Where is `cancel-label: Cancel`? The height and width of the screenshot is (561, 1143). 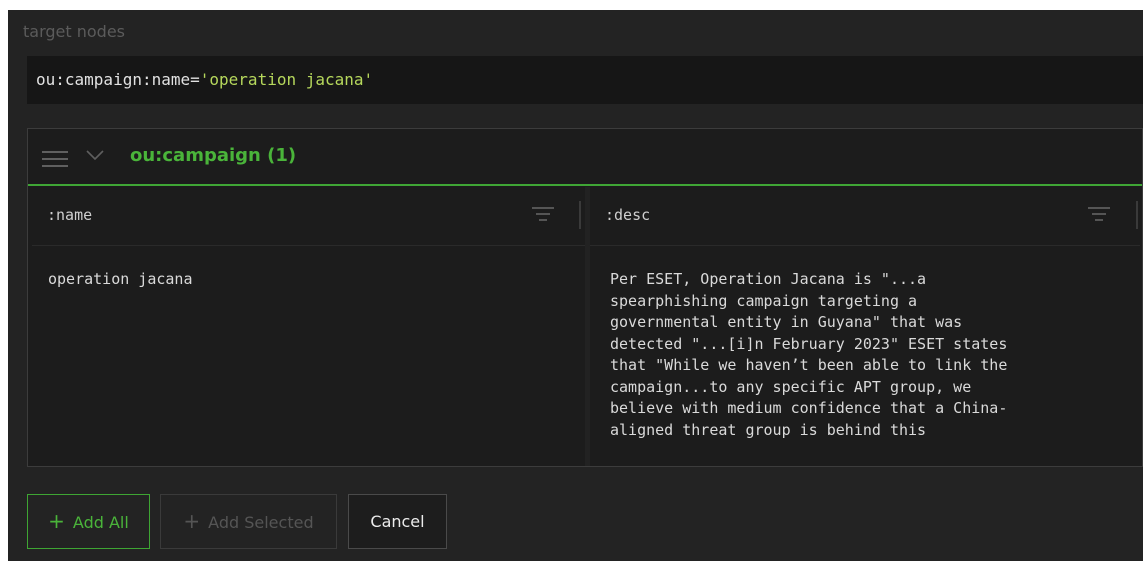 cancel-label: Cancel is located at coordinates (397, 521).